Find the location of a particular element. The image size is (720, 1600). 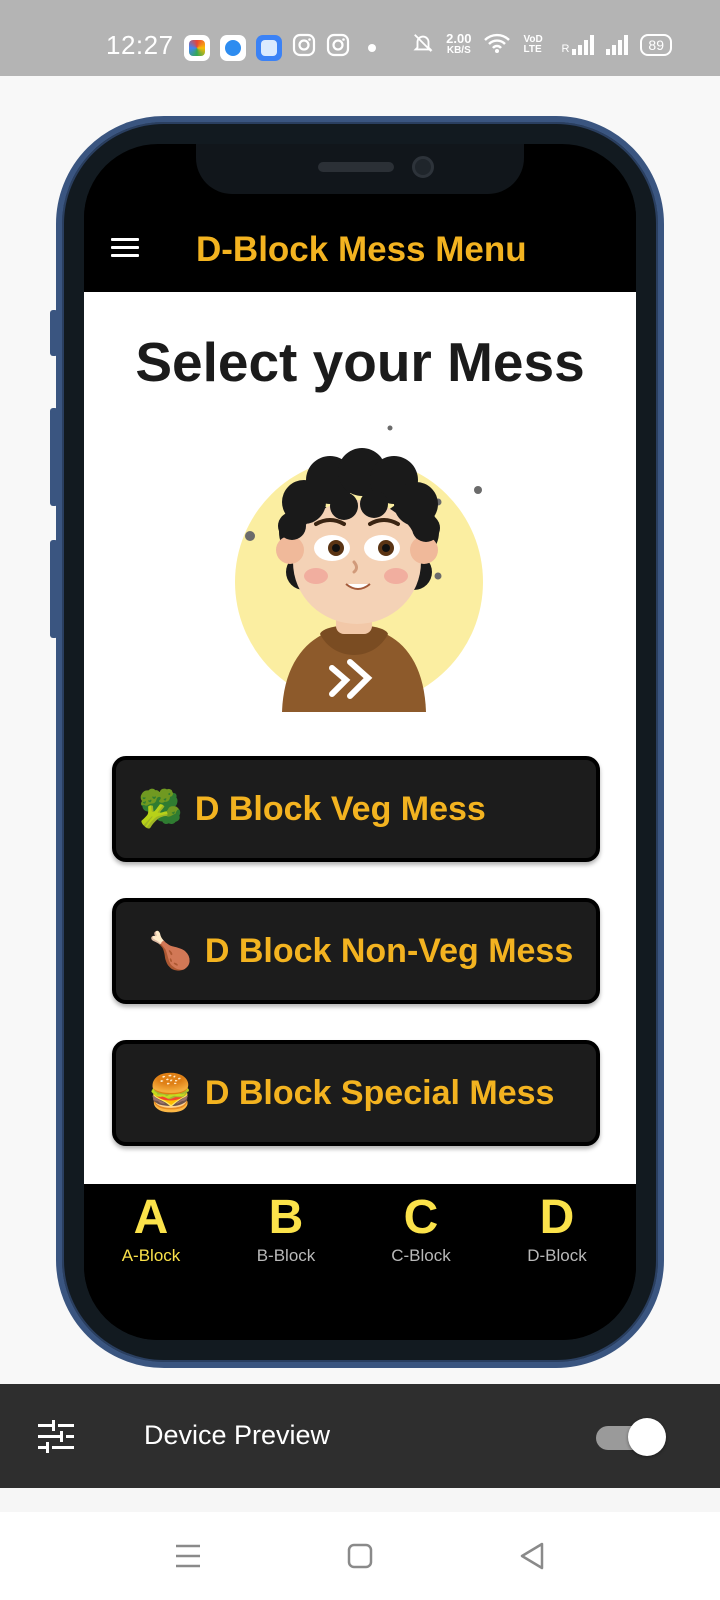

non-veg-mess-label: D Block Non-Veg Mess is located at coordinates (389, 950).